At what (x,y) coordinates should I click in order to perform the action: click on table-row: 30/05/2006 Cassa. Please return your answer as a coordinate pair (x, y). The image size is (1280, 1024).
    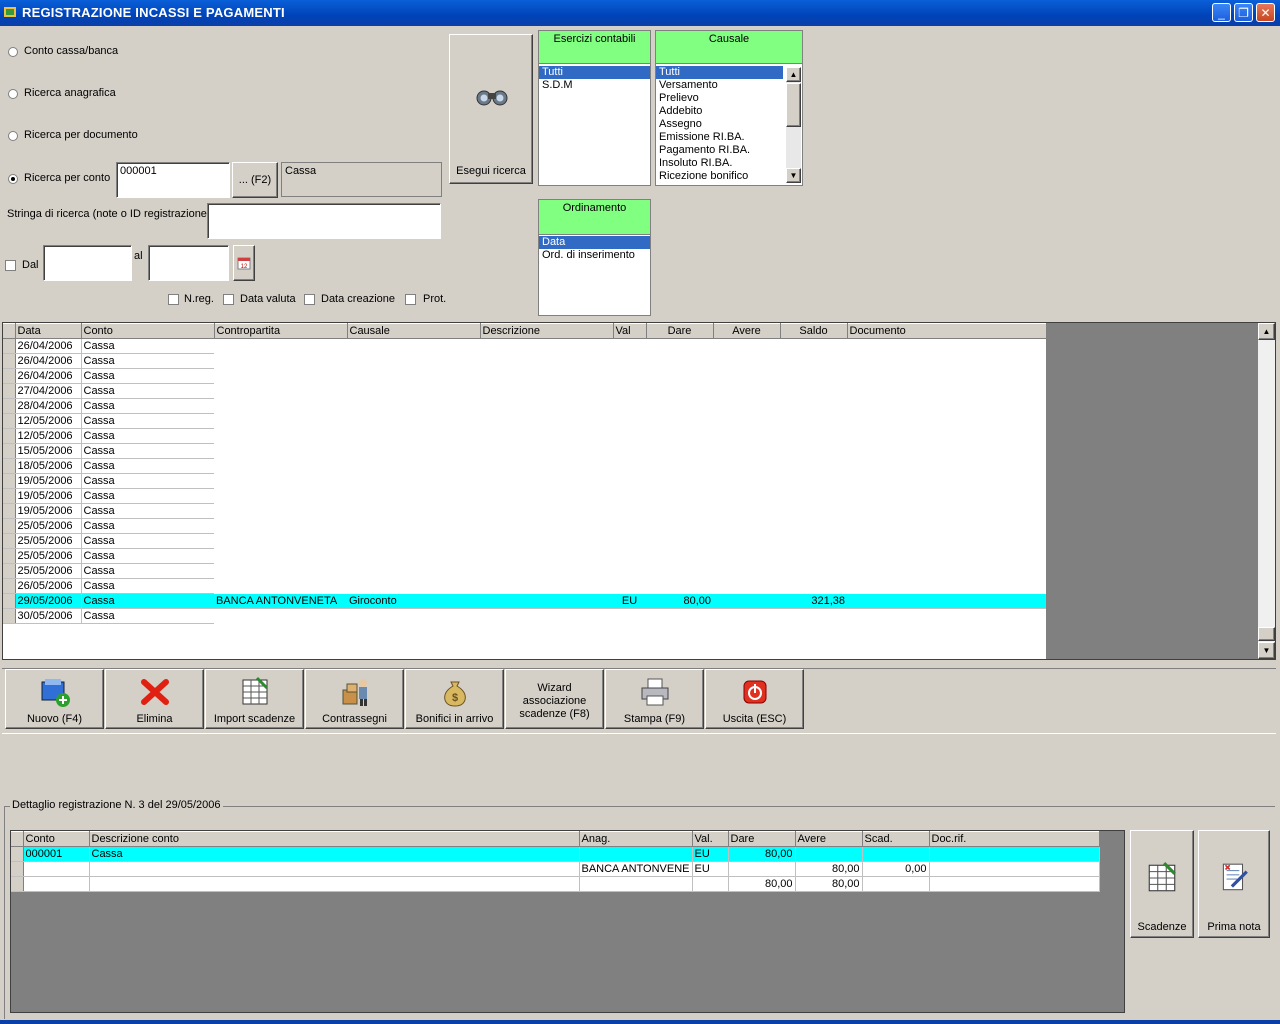
    Looking at the image, I should click on (524, 616).